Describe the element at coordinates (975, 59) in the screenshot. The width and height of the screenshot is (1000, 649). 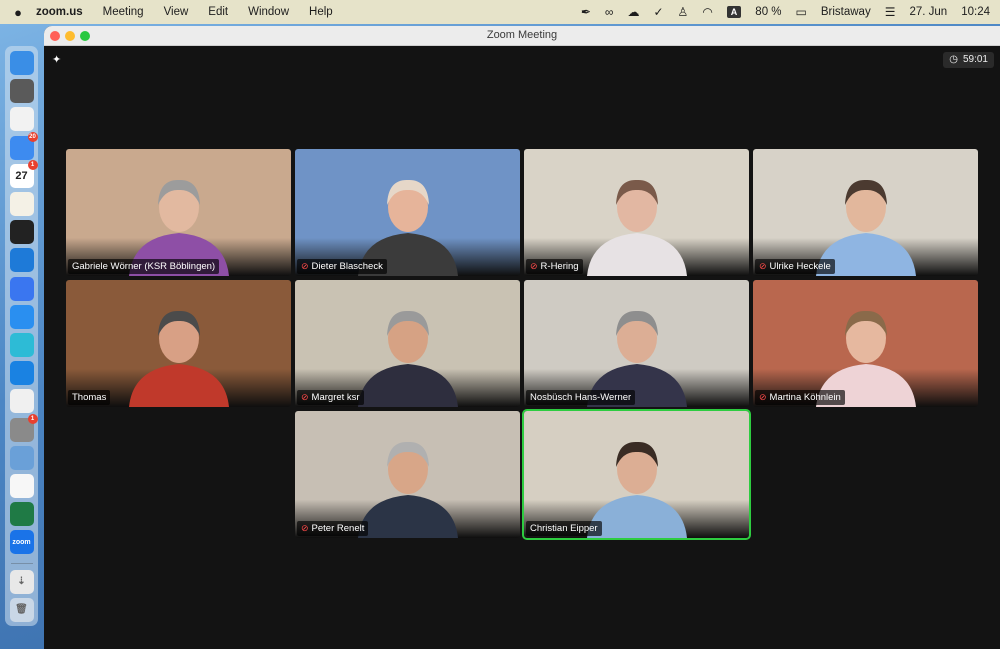
I see `timer-value: 59:01` at that location.